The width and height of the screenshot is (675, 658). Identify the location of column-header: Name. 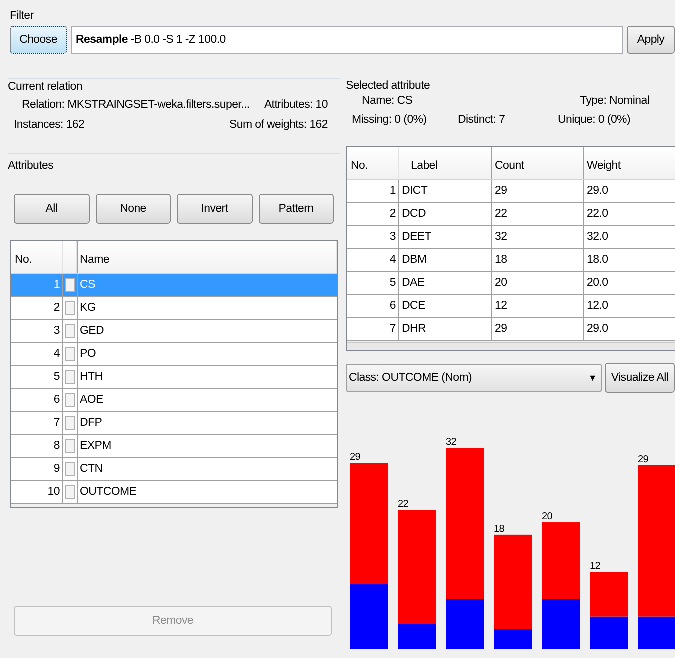
(207, 257).